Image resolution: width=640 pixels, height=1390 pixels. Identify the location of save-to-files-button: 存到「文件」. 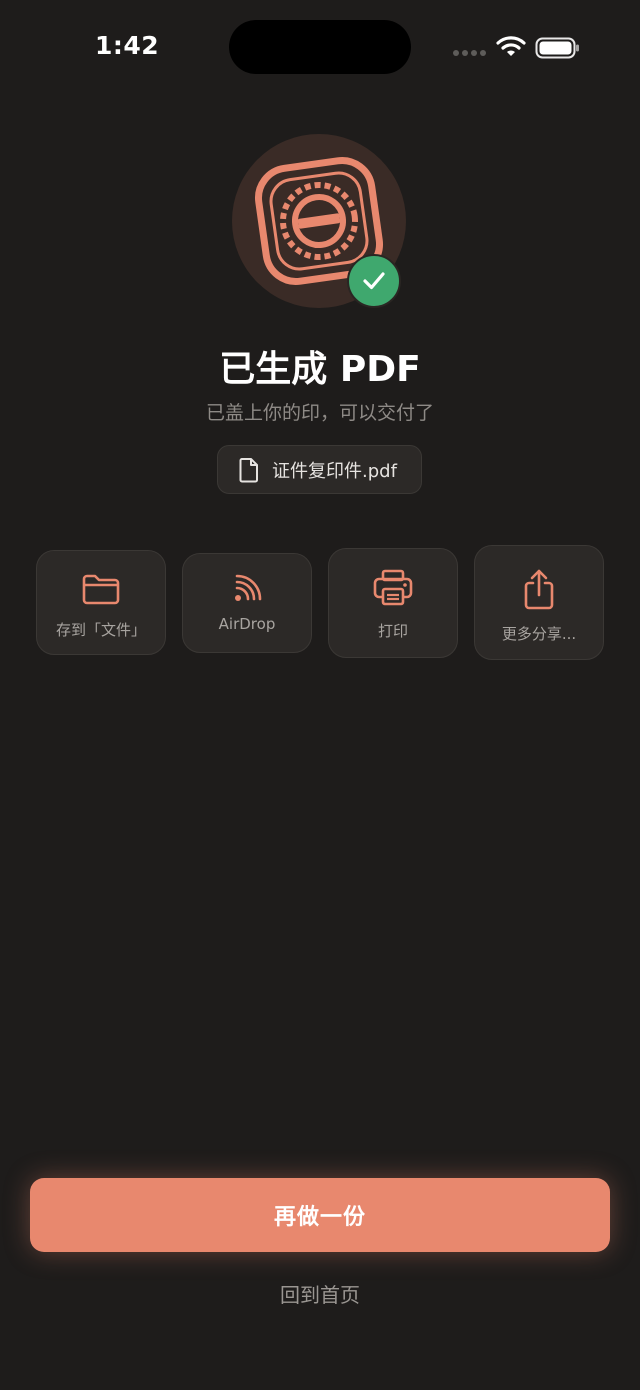
(101, 602).